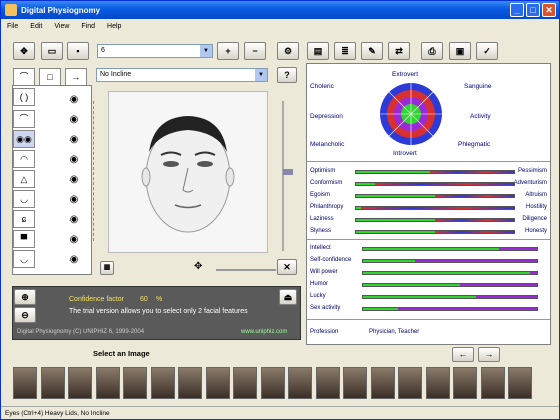 This screenshot has width=560, height=420. Describe the element at coordinates (331, 260) in the screenshot. I see `ability-label: Self-confidence` at that location.